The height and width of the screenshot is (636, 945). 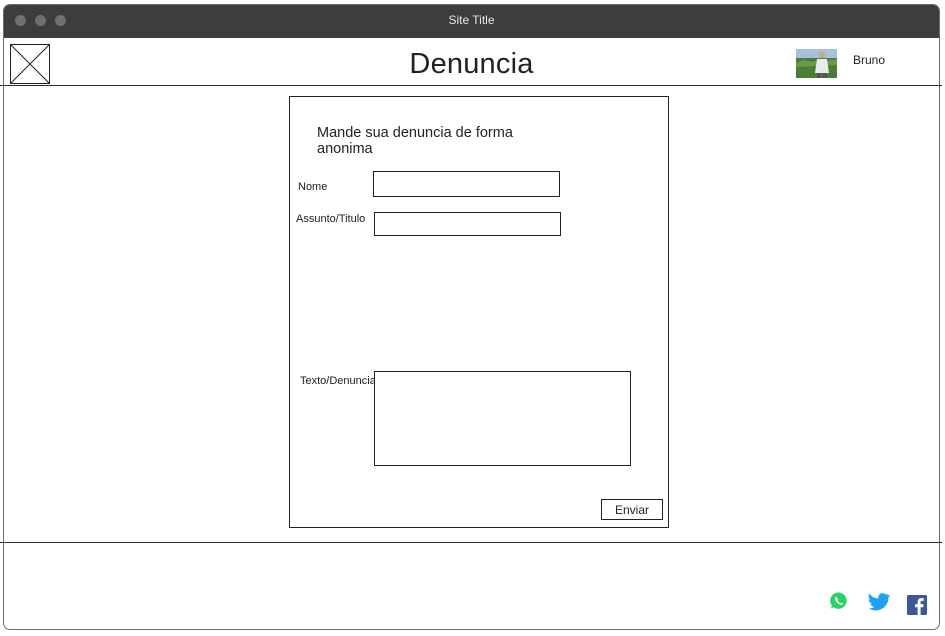 I want to click on assunto-input, so click(x=467, y=224).